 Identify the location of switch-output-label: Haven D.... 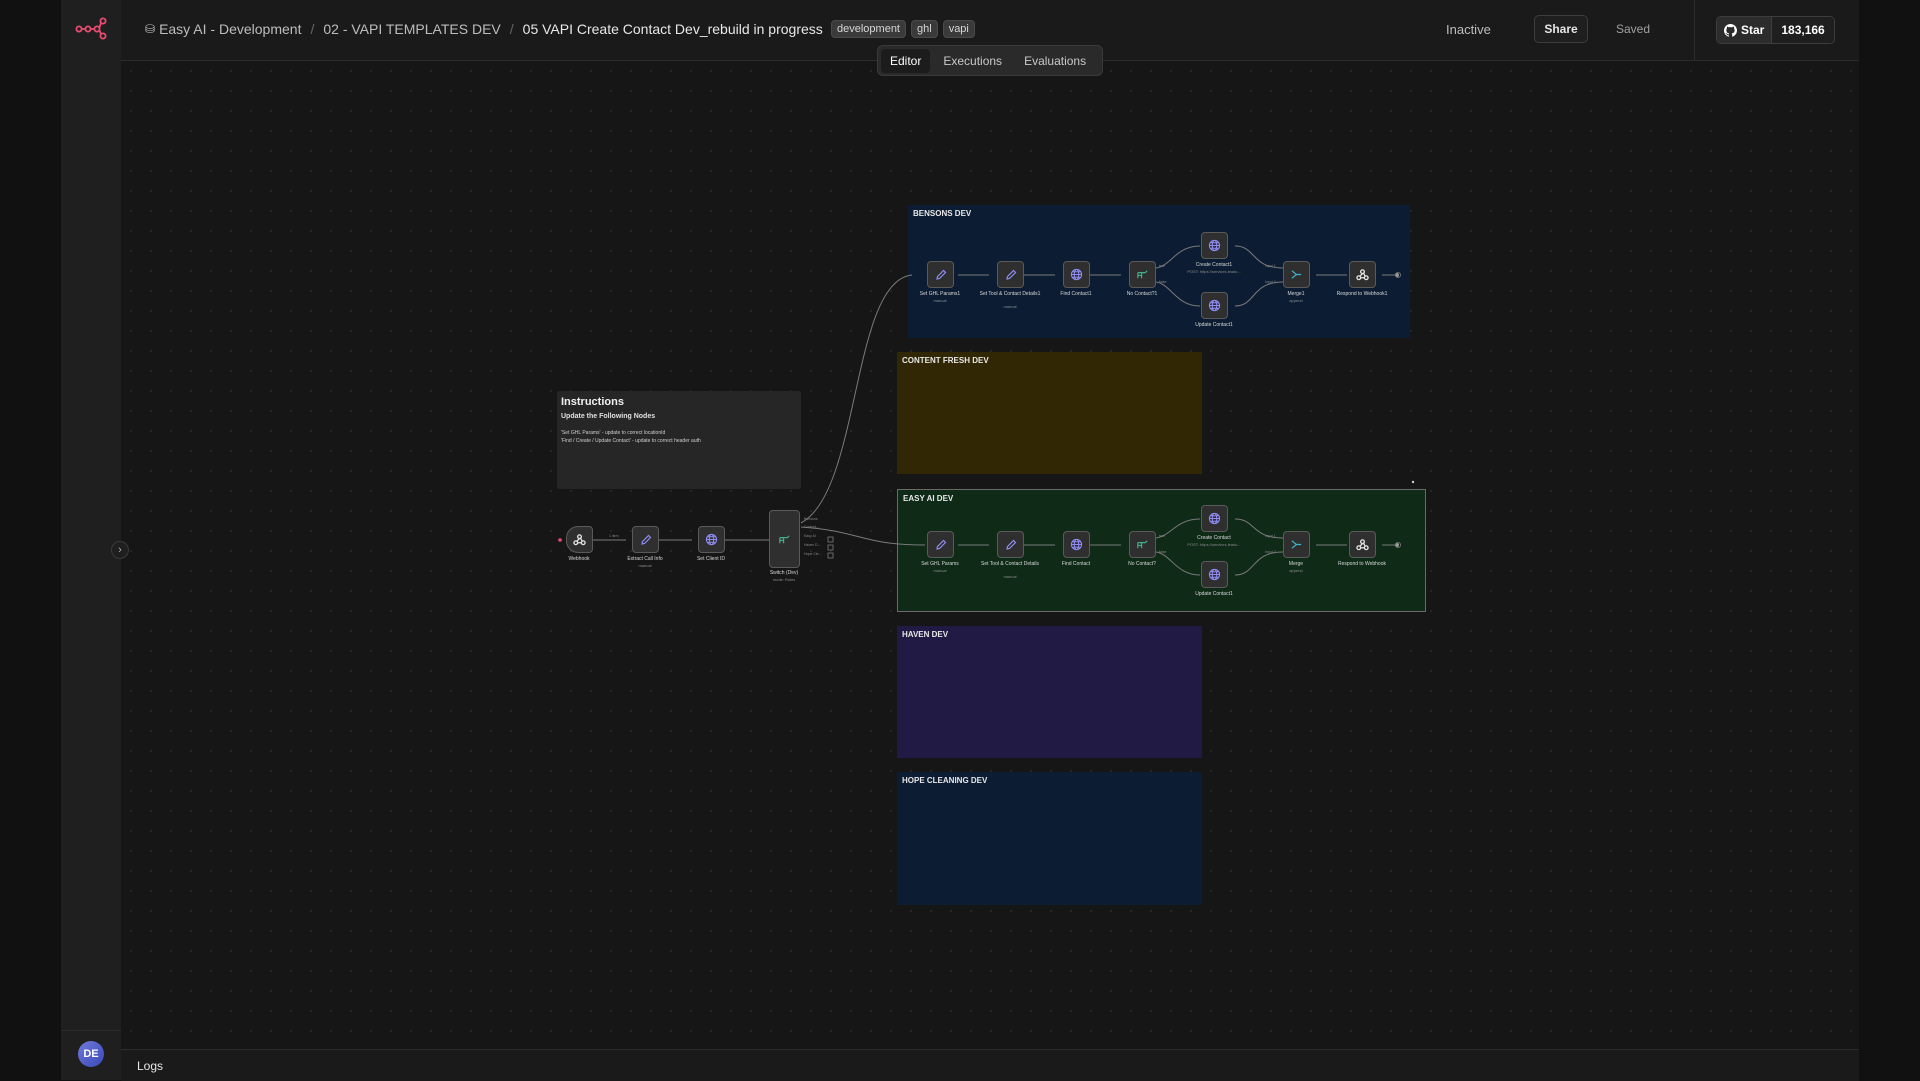
(812, 545).